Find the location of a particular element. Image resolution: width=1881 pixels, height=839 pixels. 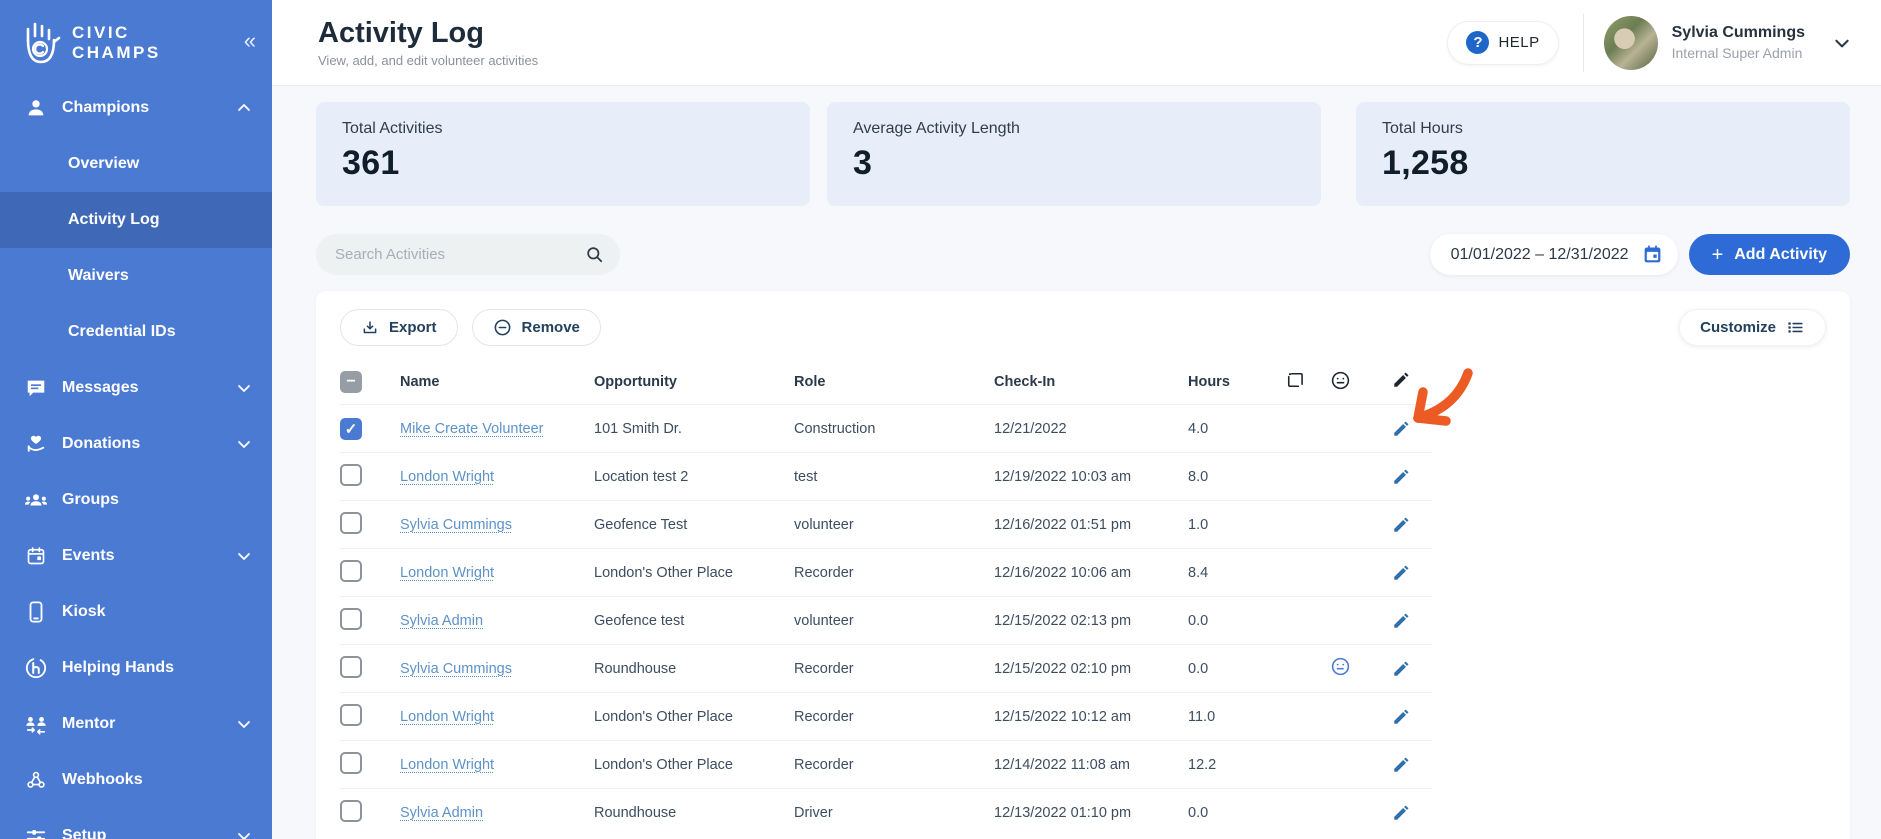

user-role: Internal Super Admin is located at coordinates (1737, 53).